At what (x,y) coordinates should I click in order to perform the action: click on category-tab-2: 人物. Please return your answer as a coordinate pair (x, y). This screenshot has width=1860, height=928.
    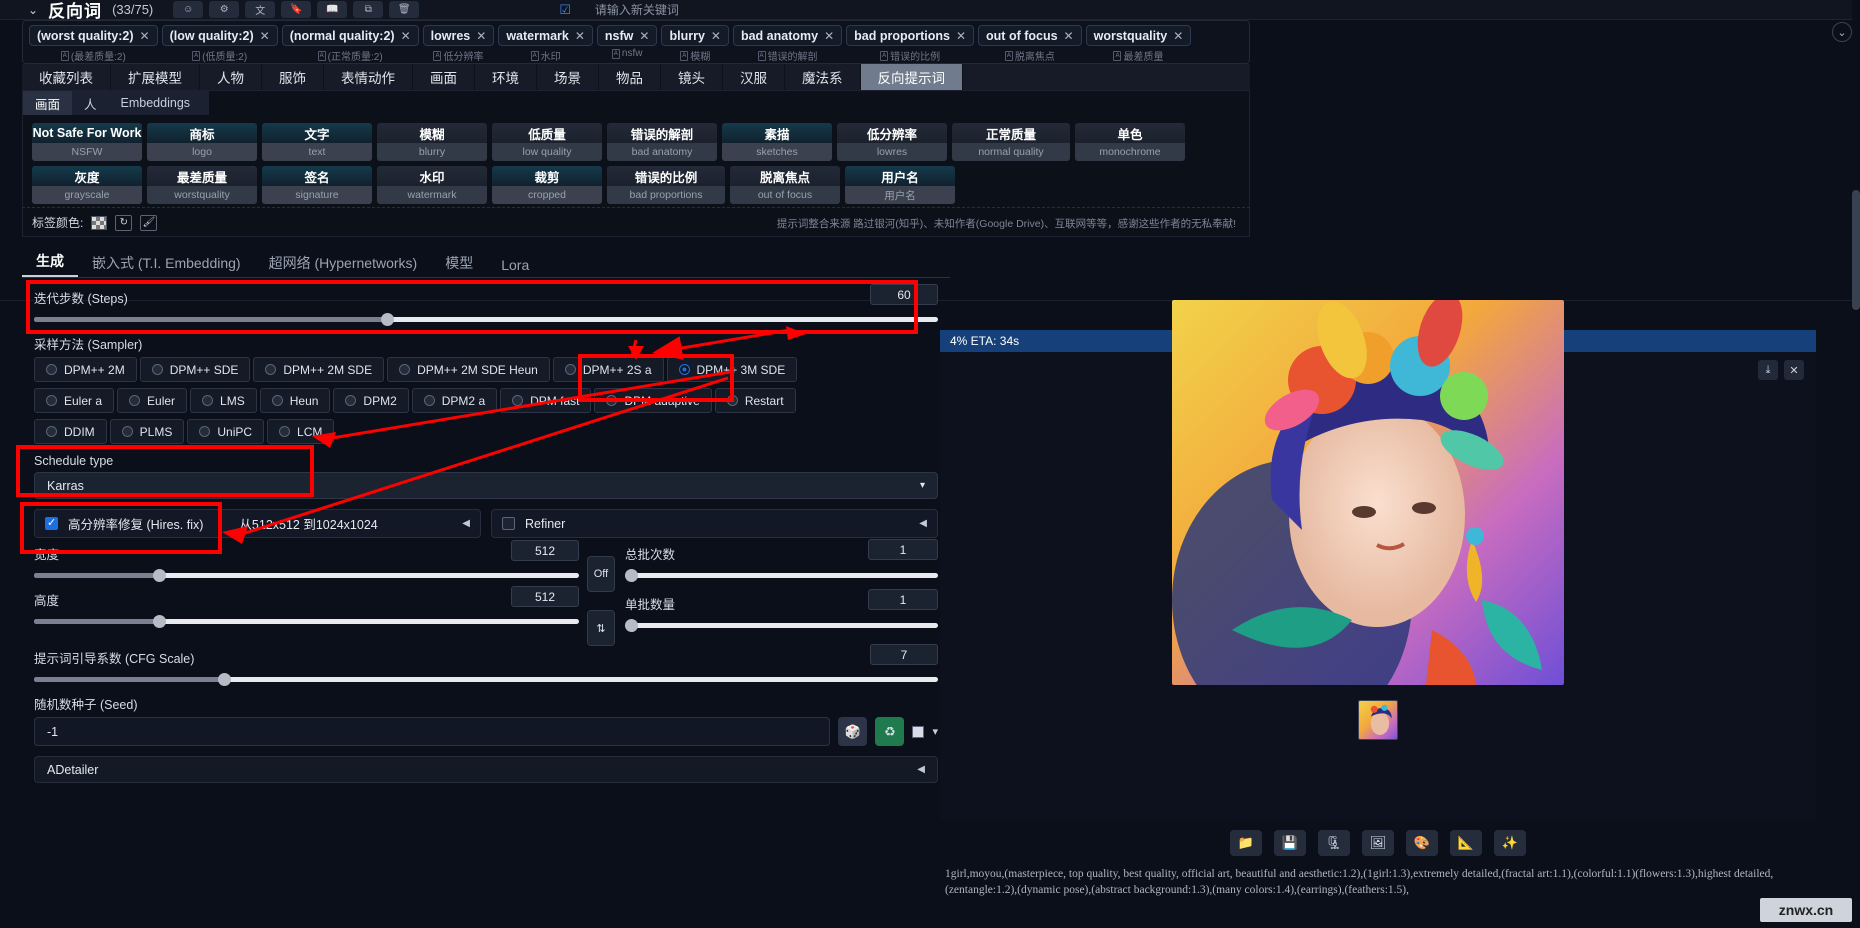
    Looking at the image, I should click on (231, 77).